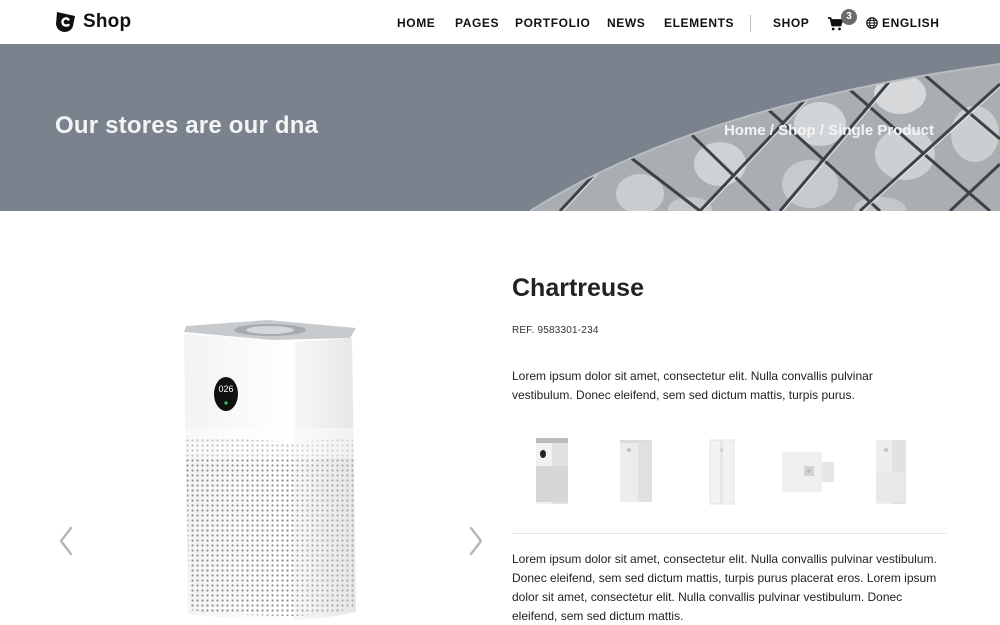 The width and height of the screenshot is (1000, 625). Describe the element at coordinates (699, 23) in the screenshot. I see `nav-elements: ELEMENTS` at that location.